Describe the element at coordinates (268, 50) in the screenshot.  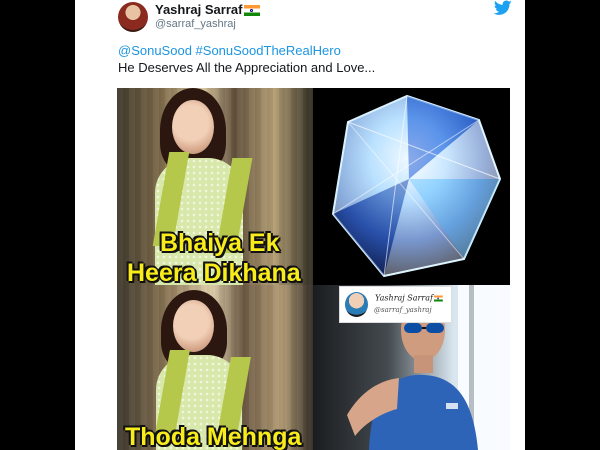
I see `hashtag-link: #SonuSoodTheRealHero` at that location.